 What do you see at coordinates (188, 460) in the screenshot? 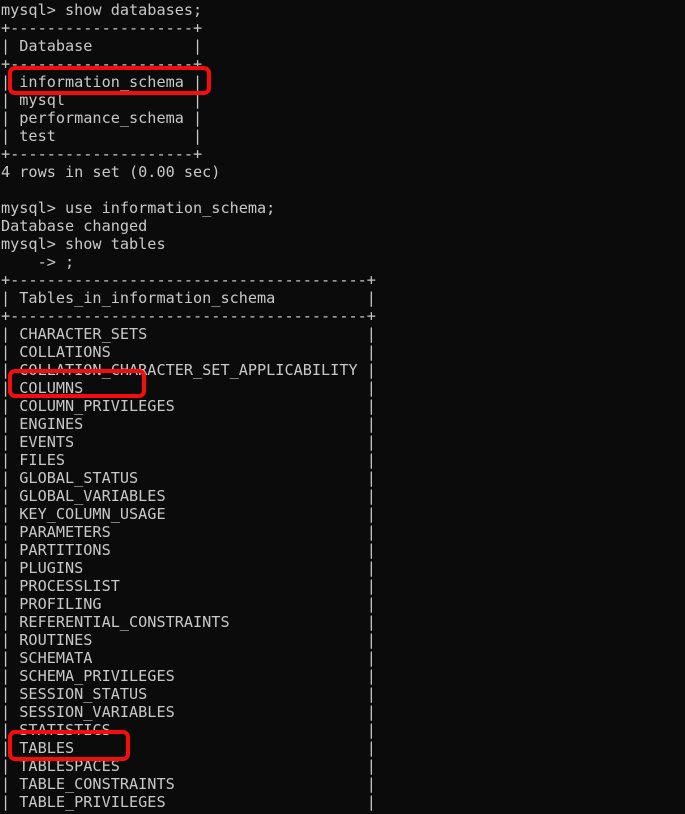
I see `console-line: | FILES |` at bounding box center [188, 460].